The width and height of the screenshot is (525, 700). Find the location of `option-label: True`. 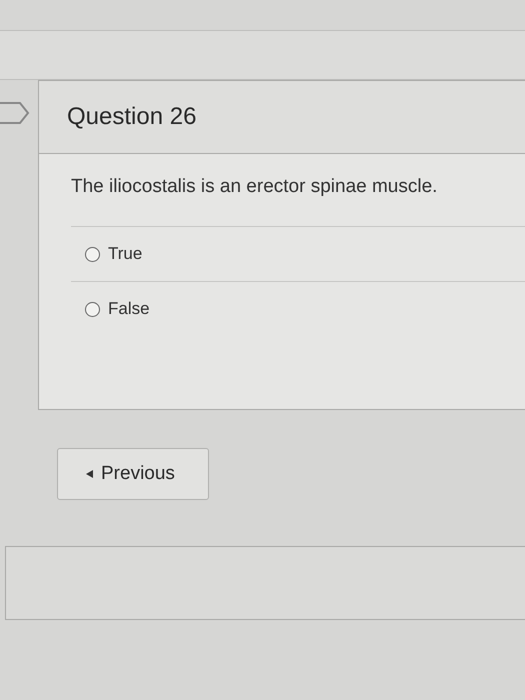

option-label: True is located at coordinates (125, 254).